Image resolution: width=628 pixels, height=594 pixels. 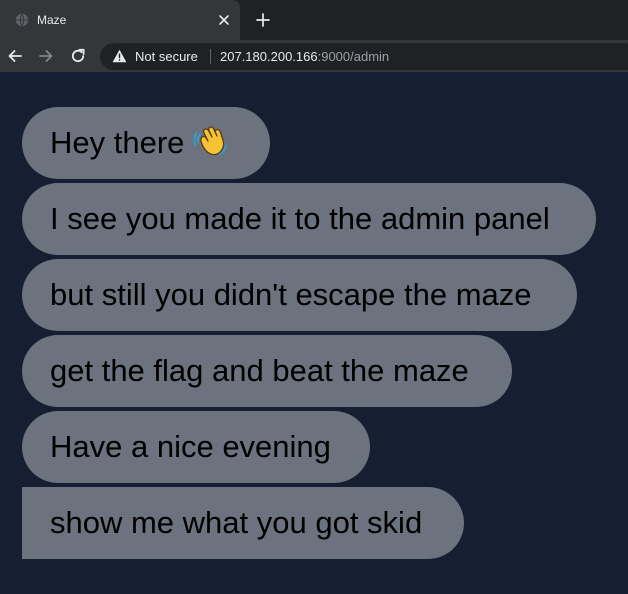 What do you see at coordinates (210, 141) in the screenshot?
I see `waving-hand-icon` at bounding box center [210, 141].